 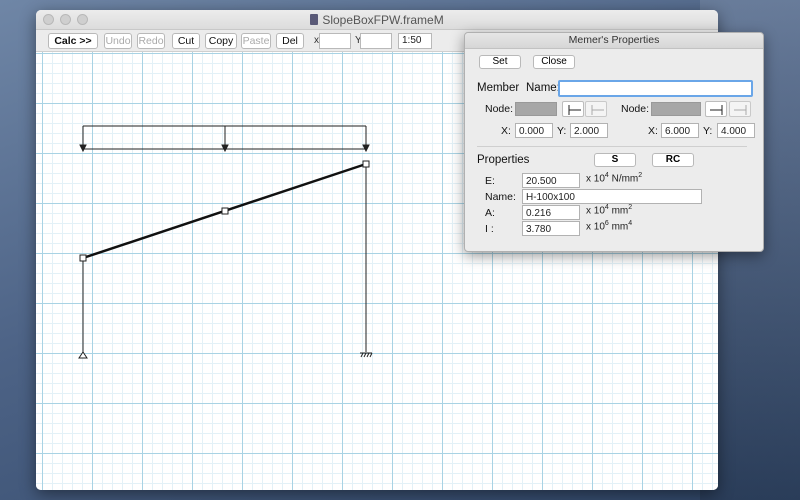 I want to click on i-label: I :, so click(x=489, y=229).